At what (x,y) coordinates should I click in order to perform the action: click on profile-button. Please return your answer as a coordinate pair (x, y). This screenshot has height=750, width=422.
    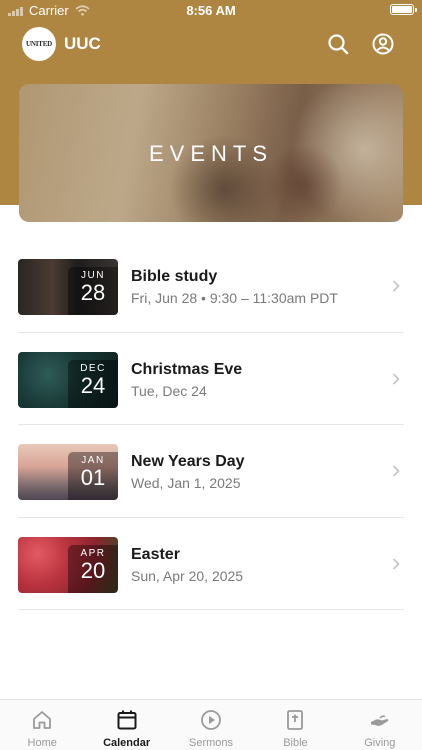
    Looking at the image, I should click on (383, 44).